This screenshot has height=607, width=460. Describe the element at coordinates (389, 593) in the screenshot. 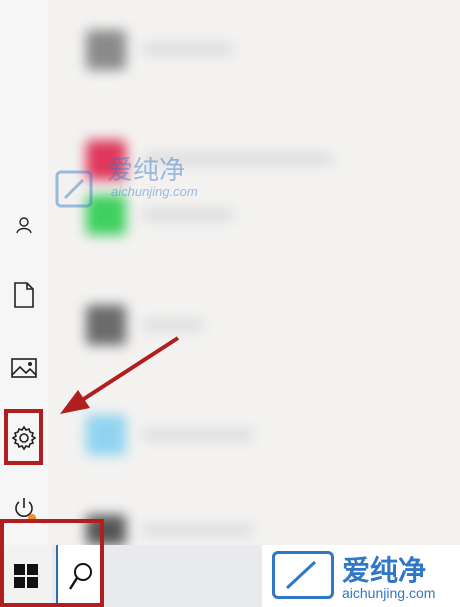

I see `watermark-bottom-url: aichunjing.com` at that location.